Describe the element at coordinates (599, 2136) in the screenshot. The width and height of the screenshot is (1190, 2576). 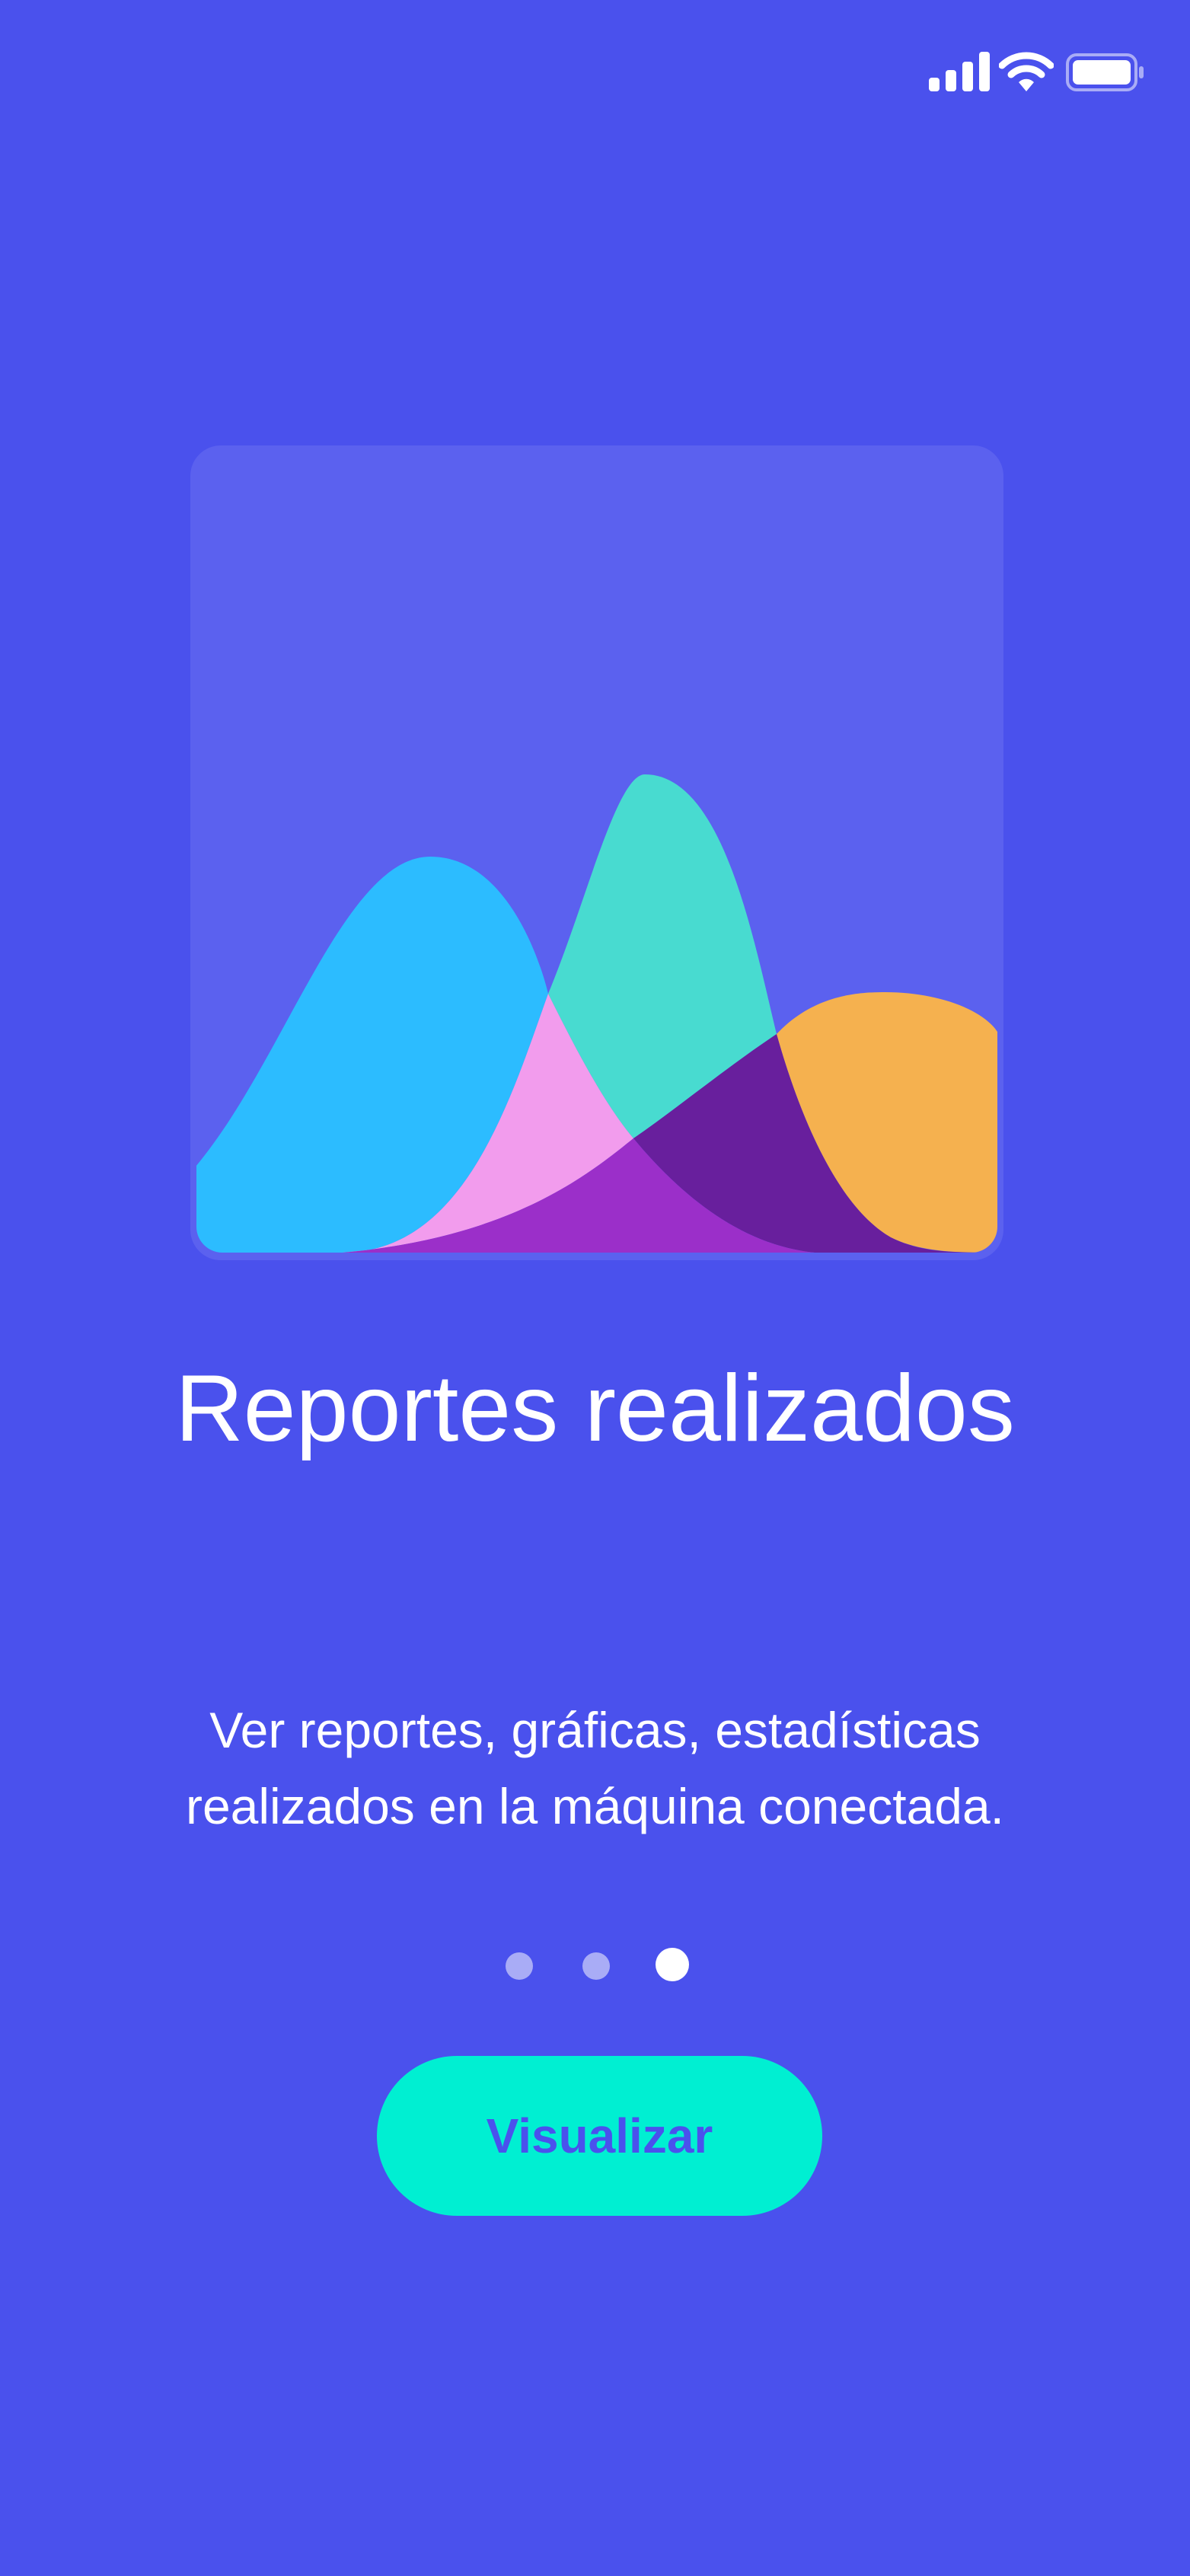
I see `visualize-button: Visualizar` at that location.